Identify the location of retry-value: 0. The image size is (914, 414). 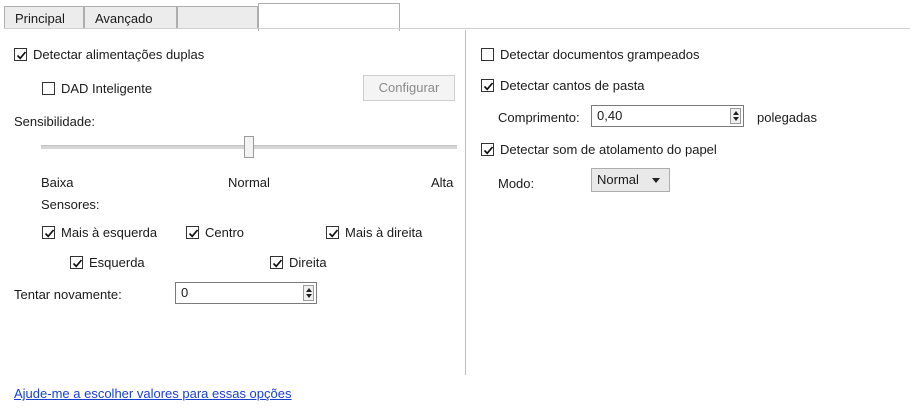
(185, 292).